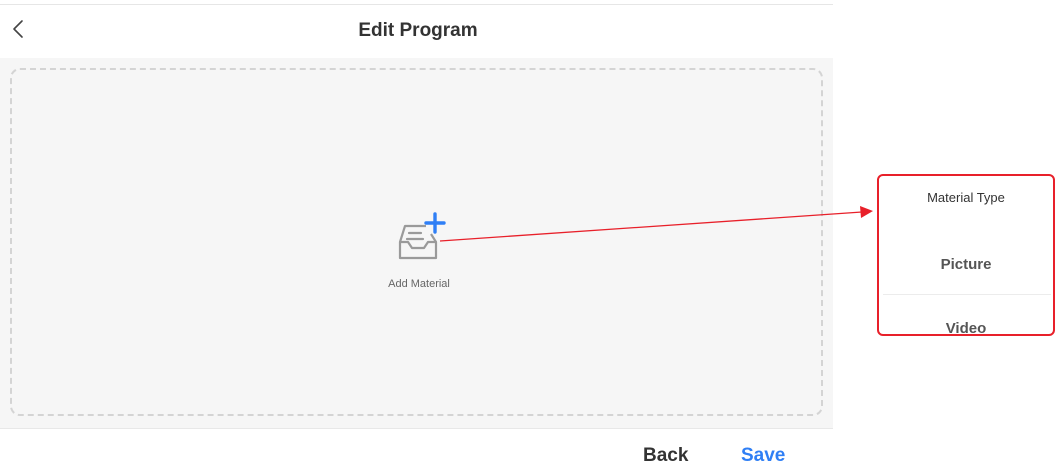  Describe the element at coordinates (966, 197) in the screenshot. I see `popup-title: Material Type` at that location.